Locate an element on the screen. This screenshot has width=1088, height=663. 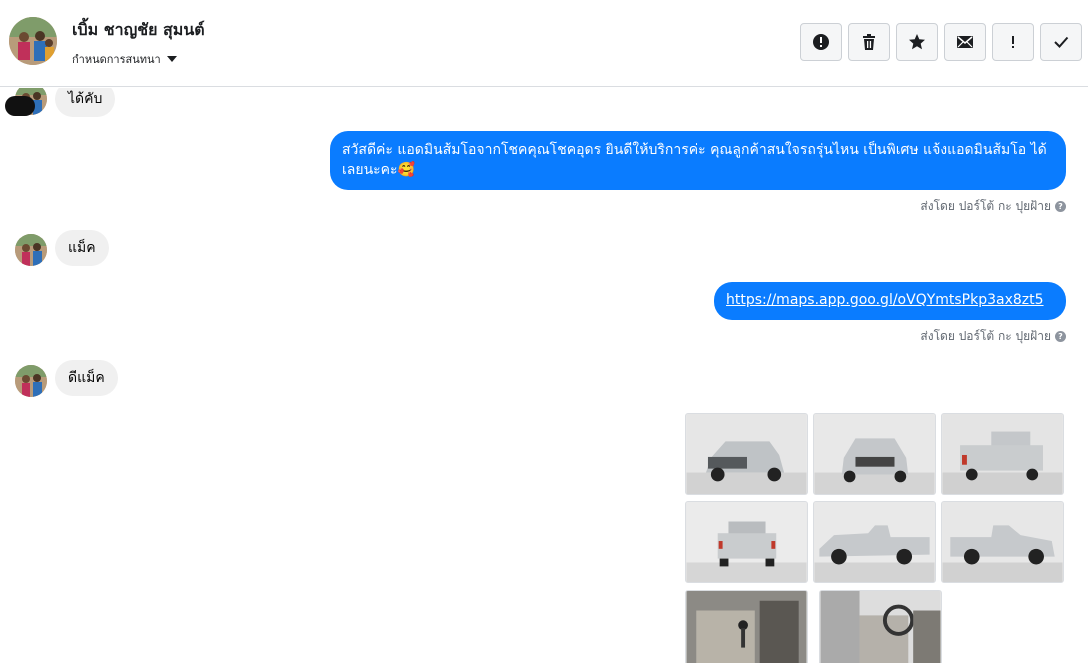
contact-name: เบิ้ม ชาญชัย สุมนต์ is located at coordinates (138, 30).